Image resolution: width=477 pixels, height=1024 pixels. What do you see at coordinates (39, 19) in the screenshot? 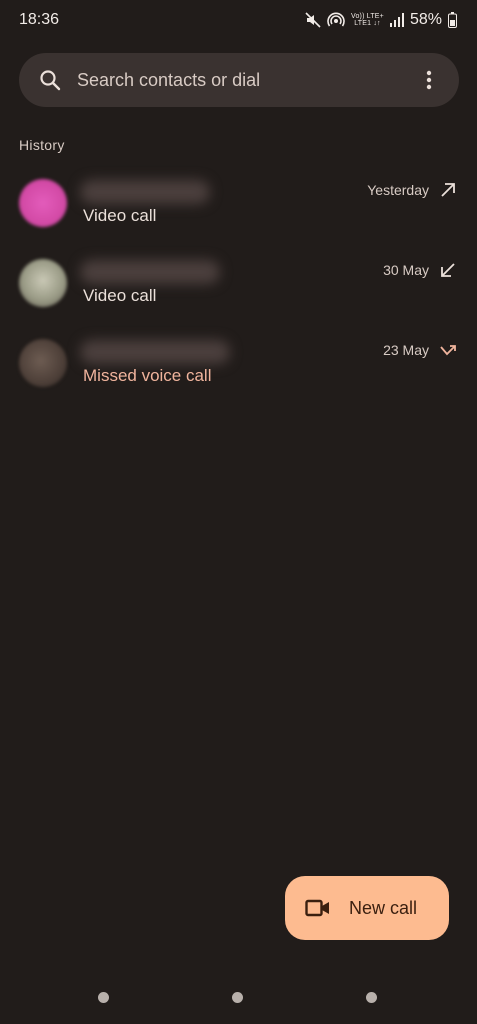
I see `status-time: 18:36` at bounding box center [39, 19].